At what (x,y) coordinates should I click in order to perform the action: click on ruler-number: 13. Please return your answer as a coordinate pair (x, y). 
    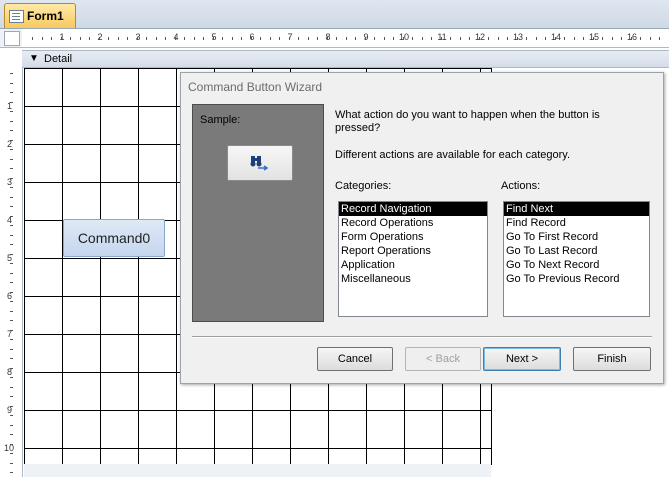
    Looking at the image, I should click on (518, 37).